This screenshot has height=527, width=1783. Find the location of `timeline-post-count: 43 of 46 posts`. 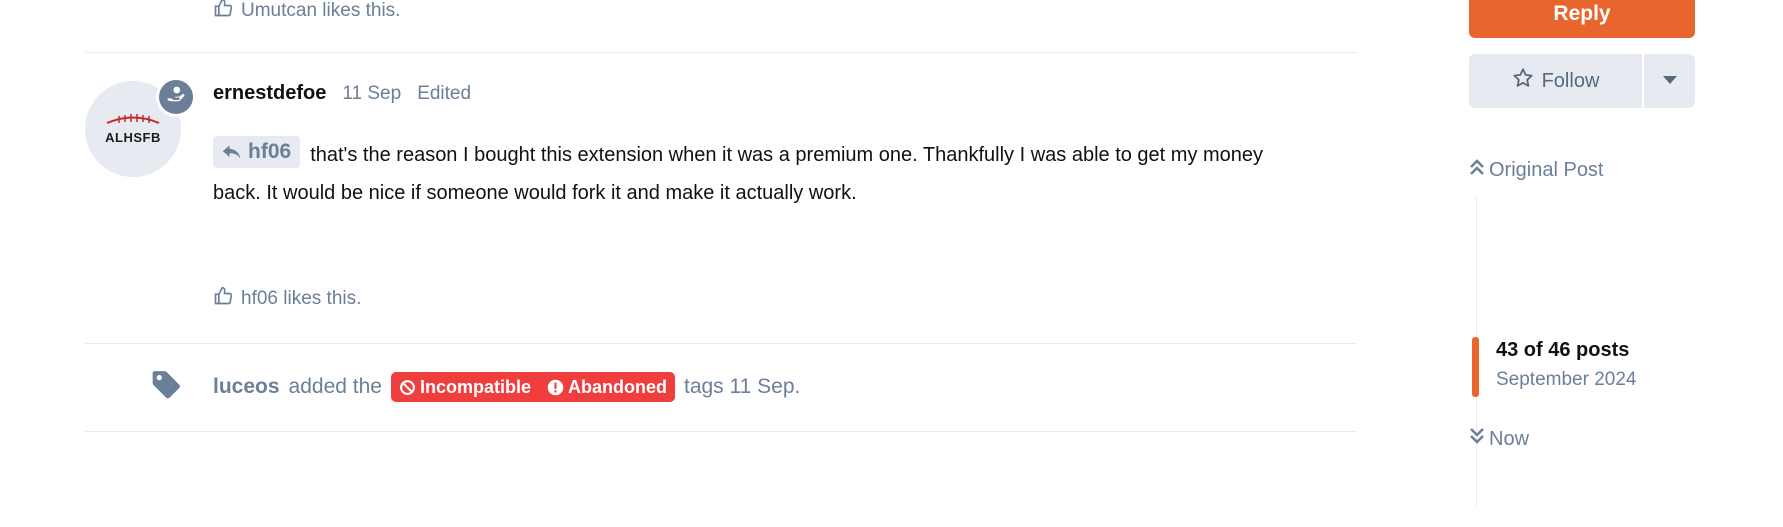

timeline-post-count: 43 of 46 posts is located at coordinates (1563, 350).